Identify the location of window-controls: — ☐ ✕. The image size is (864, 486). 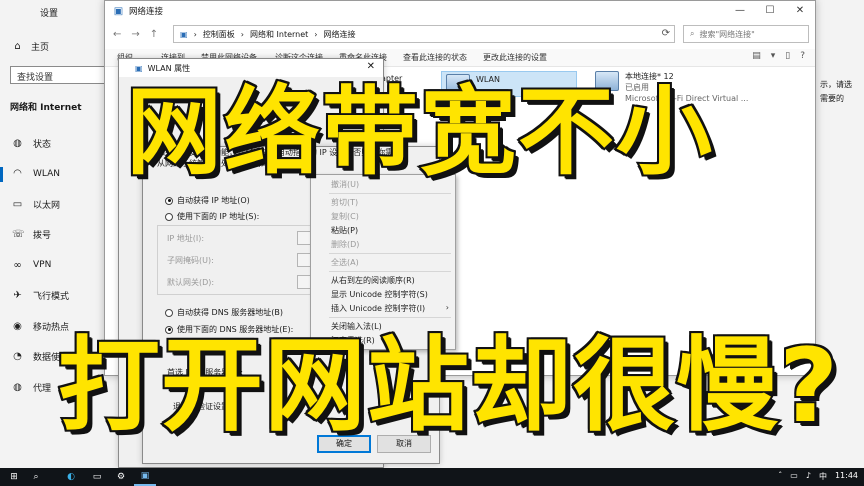
(770, 11).